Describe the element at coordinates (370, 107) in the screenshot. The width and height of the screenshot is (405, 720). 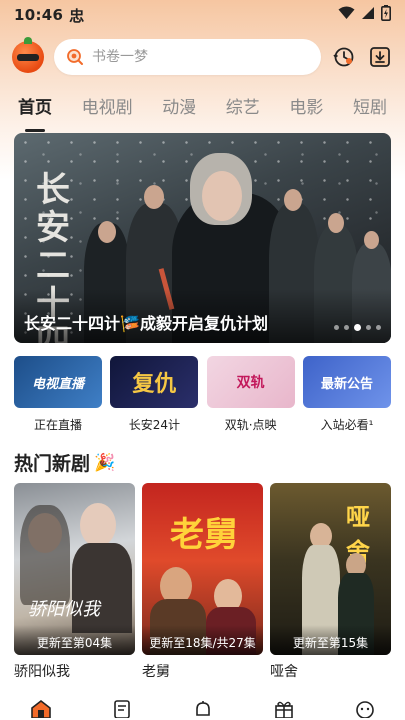
I see `tab-short-drama: 短剧` at that location.